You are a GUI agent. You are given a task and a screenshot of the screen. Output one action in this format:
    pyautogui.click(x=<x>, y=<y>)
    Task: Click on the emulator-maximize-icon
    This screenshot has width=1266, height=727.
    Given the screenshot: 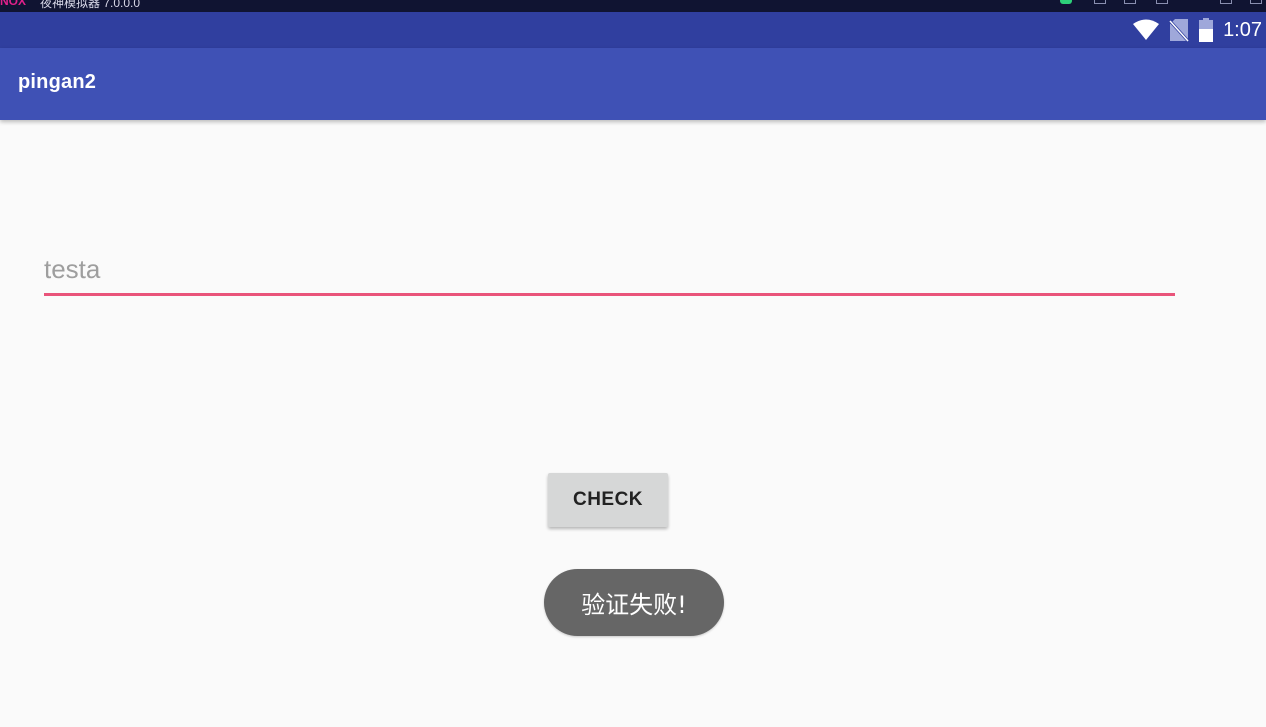 What is the action you would take?
    pyautogui.click(x=1226, y=2)
    